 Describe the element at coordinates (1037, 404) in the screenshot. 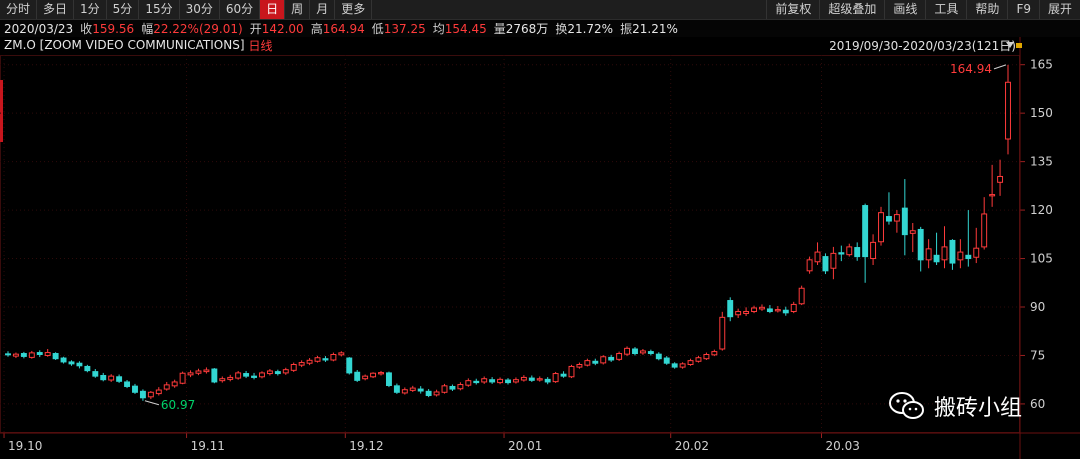

I see `y-tick-label: 60` at that location.